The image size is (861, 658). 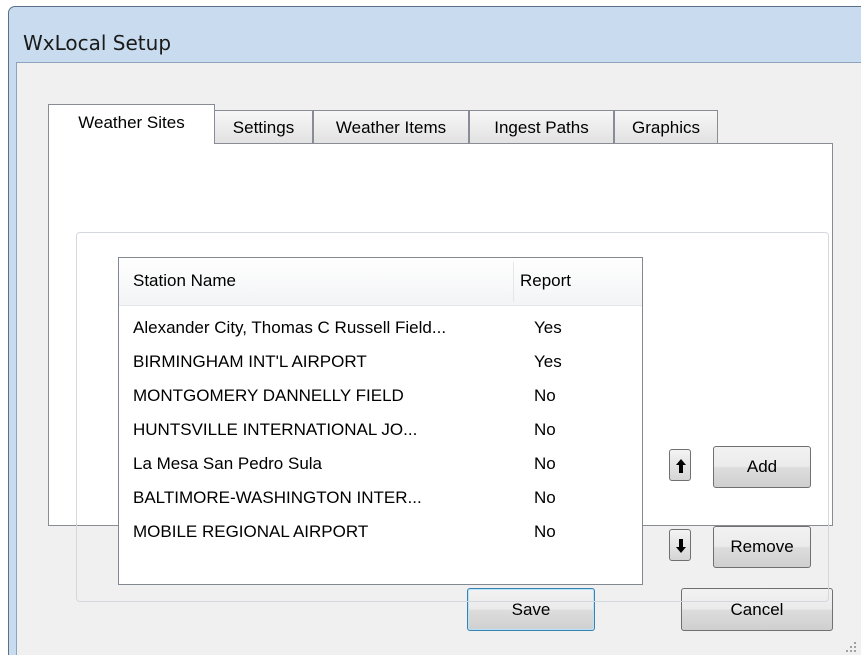 I want to click on tab-ingest-paths: Ingest Paths, so click(x=541, y=127).